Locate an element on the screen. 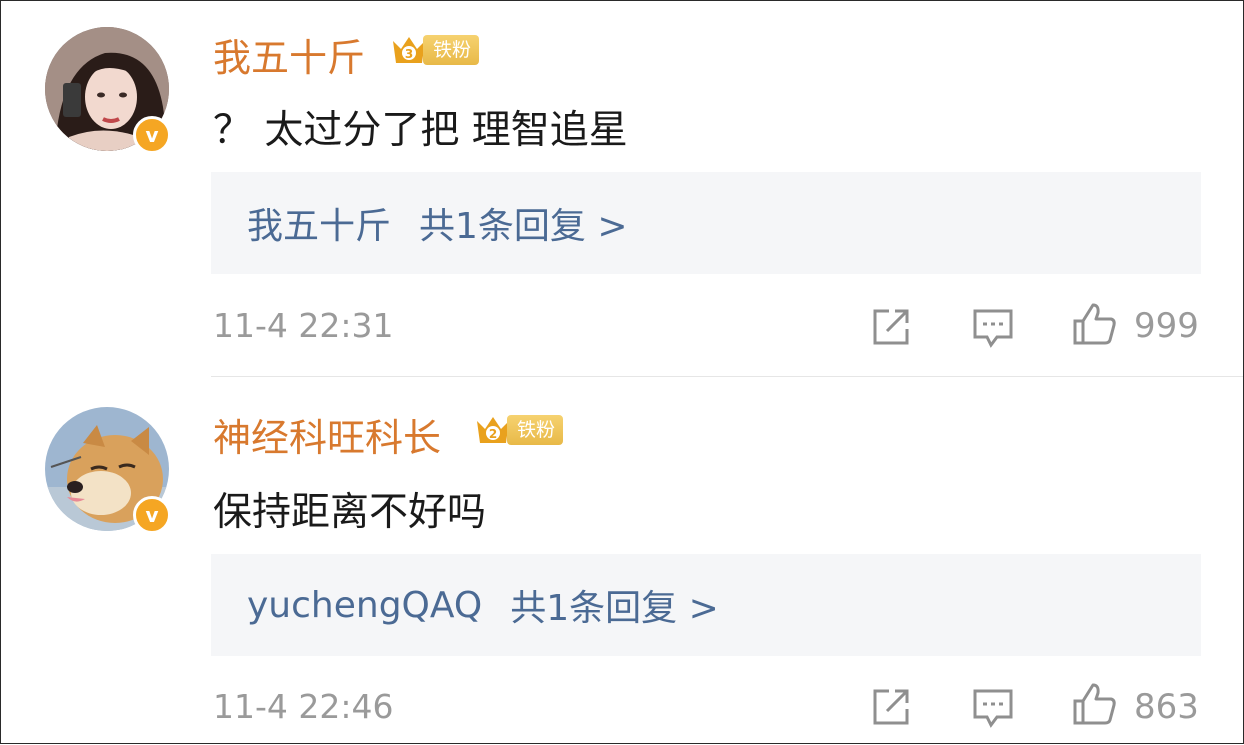  comment-text: ？ 太过分了把 理智追星 is located at coordinates (420, 130).